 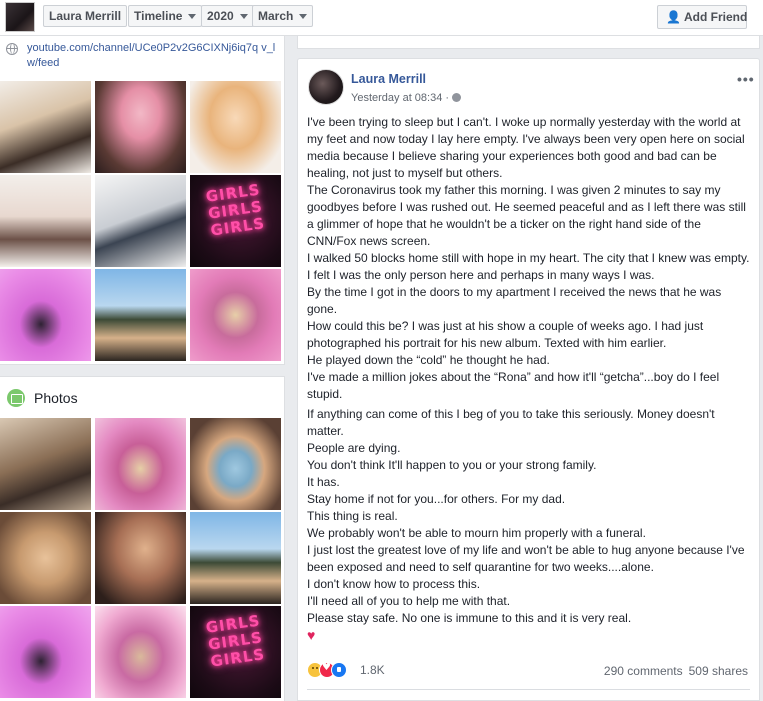 What do you see at coordinates (323, 482) in the screenshot?
I see `post-paragraph: It has.` at bounding box center [323, 482].